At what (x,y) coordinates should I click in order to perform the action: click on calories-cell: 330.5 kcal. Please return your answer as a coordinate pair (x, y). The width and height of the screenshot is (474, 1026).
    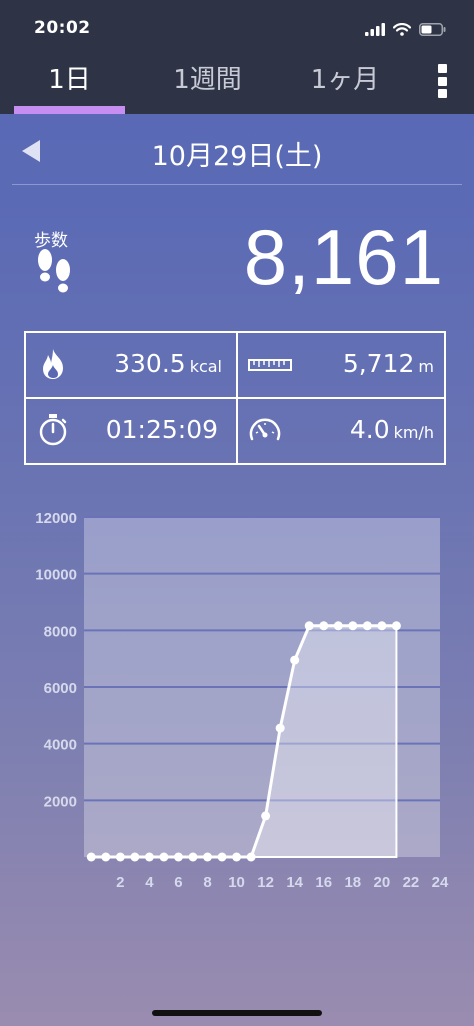
    Looking at the image, I should click on (130, 365).